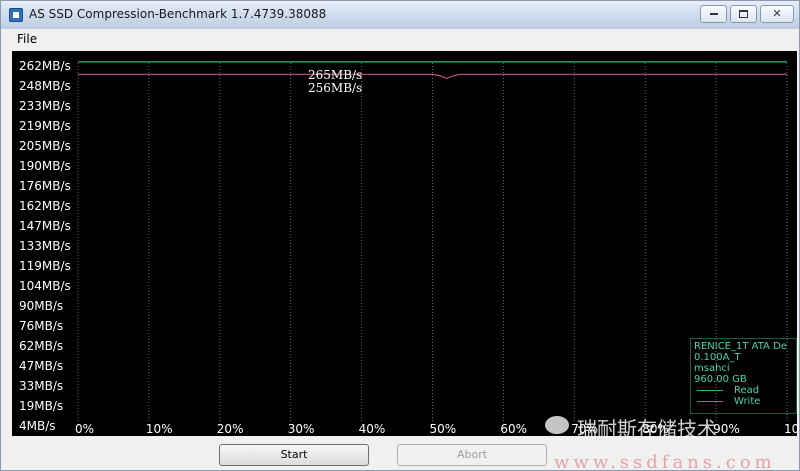 This screenshot has width=800, height=471. What do you see at coordinates (45, 226) in the screenshot?
I see `y-tick-label: 147MB/s` at bounding box center [45, 226].